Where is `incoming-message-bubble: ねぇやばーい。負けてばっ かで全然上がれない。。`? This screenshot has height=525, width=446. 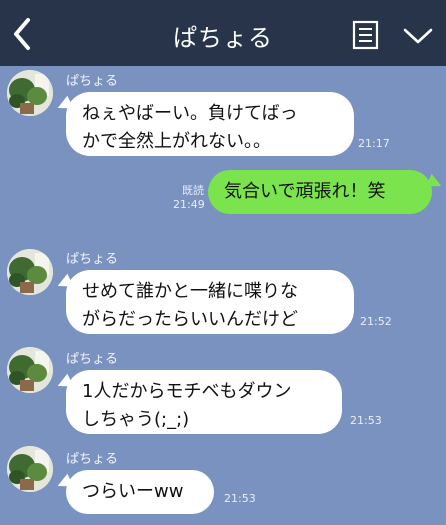
incoming-message-bubble: ねぇやばーい。負けてばっ かで全然上がれない。。 is located at coordinates (210, 124).